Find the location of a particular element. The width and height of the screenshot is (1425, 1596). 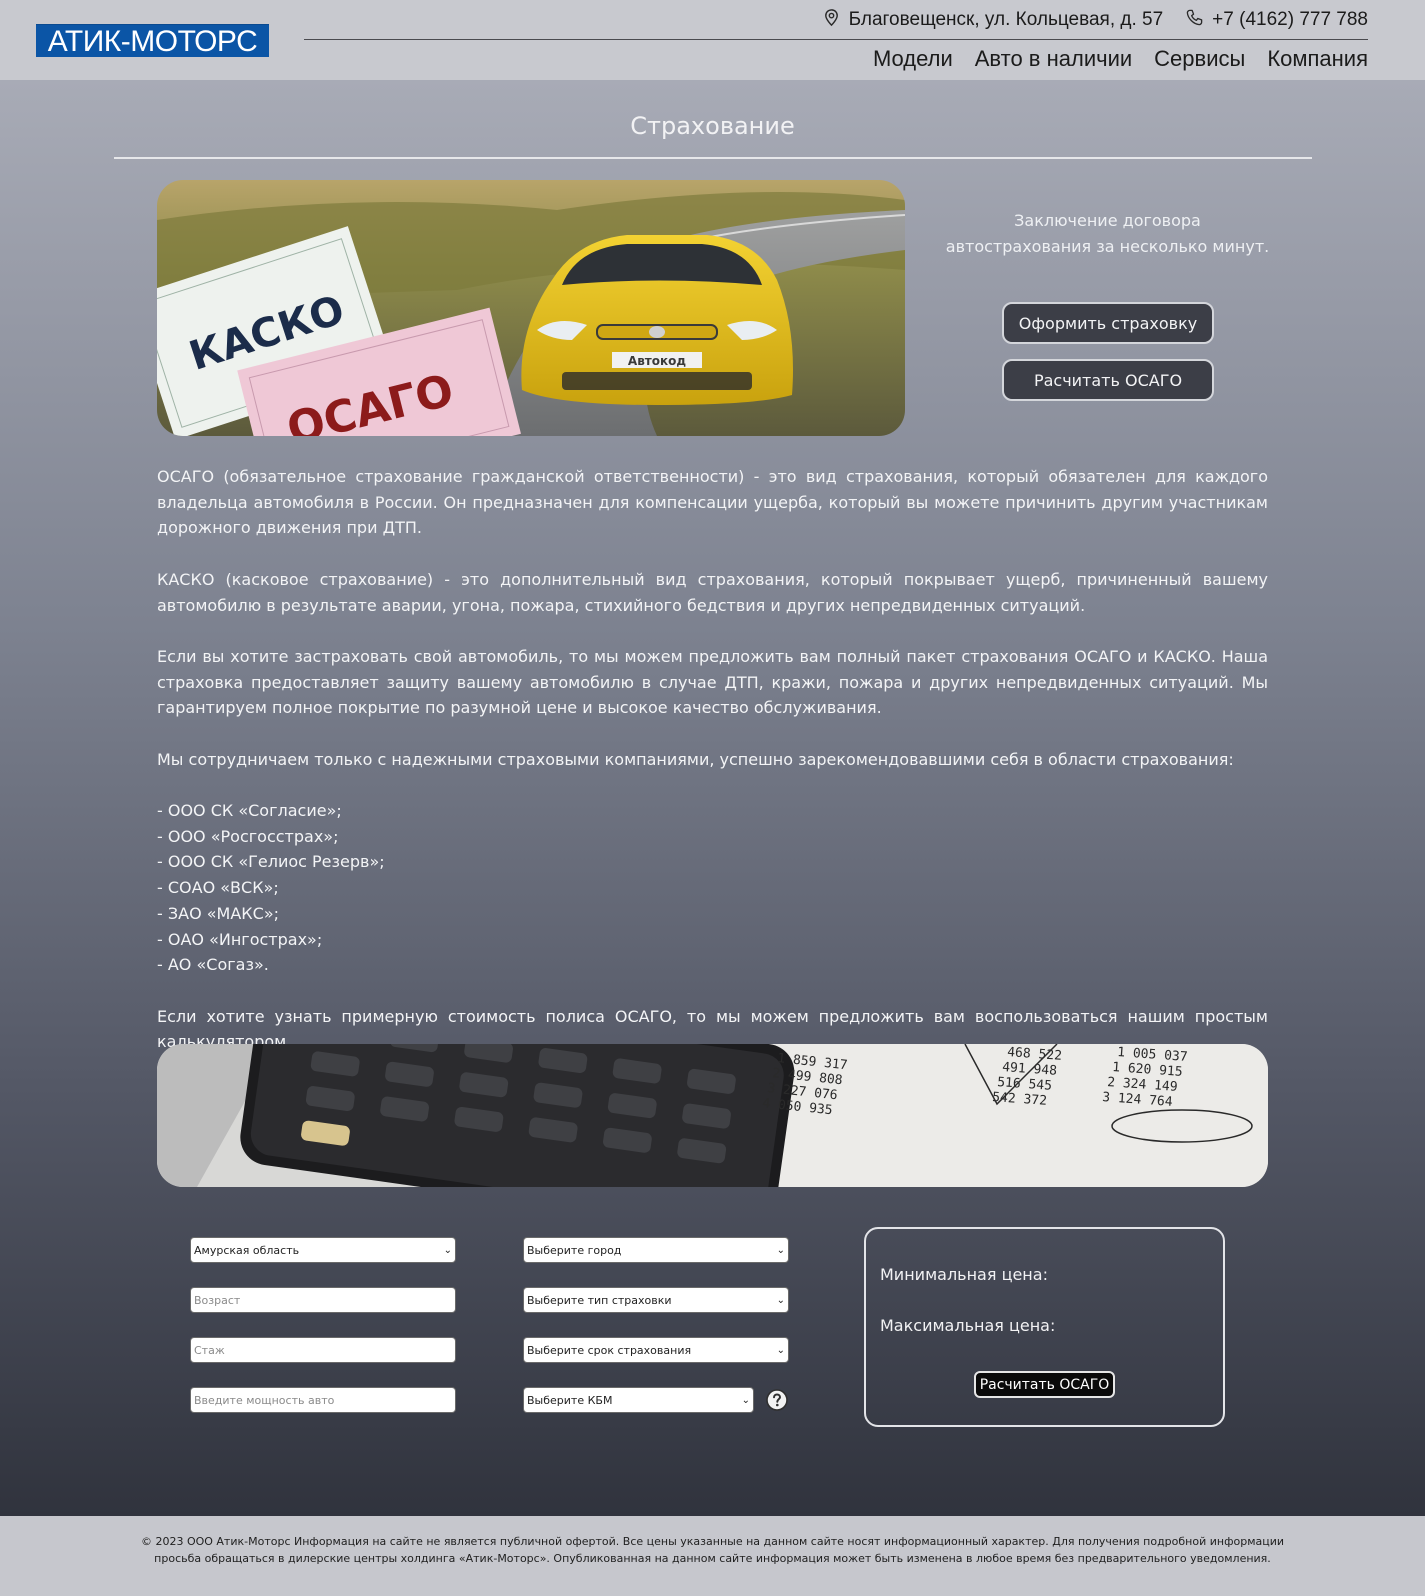

title-divider is located at coordinates (713, 158).